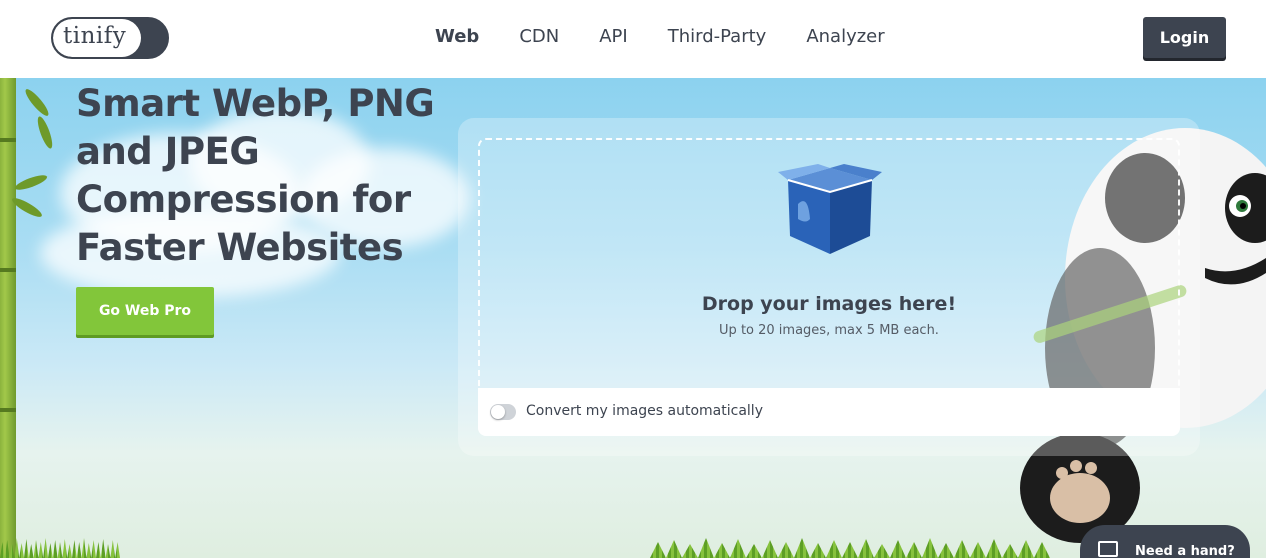 The image size is (1266, 558). Describe the element at coordinates (457, 36) in the screenshot. I see `nav-web: Web` at that location.